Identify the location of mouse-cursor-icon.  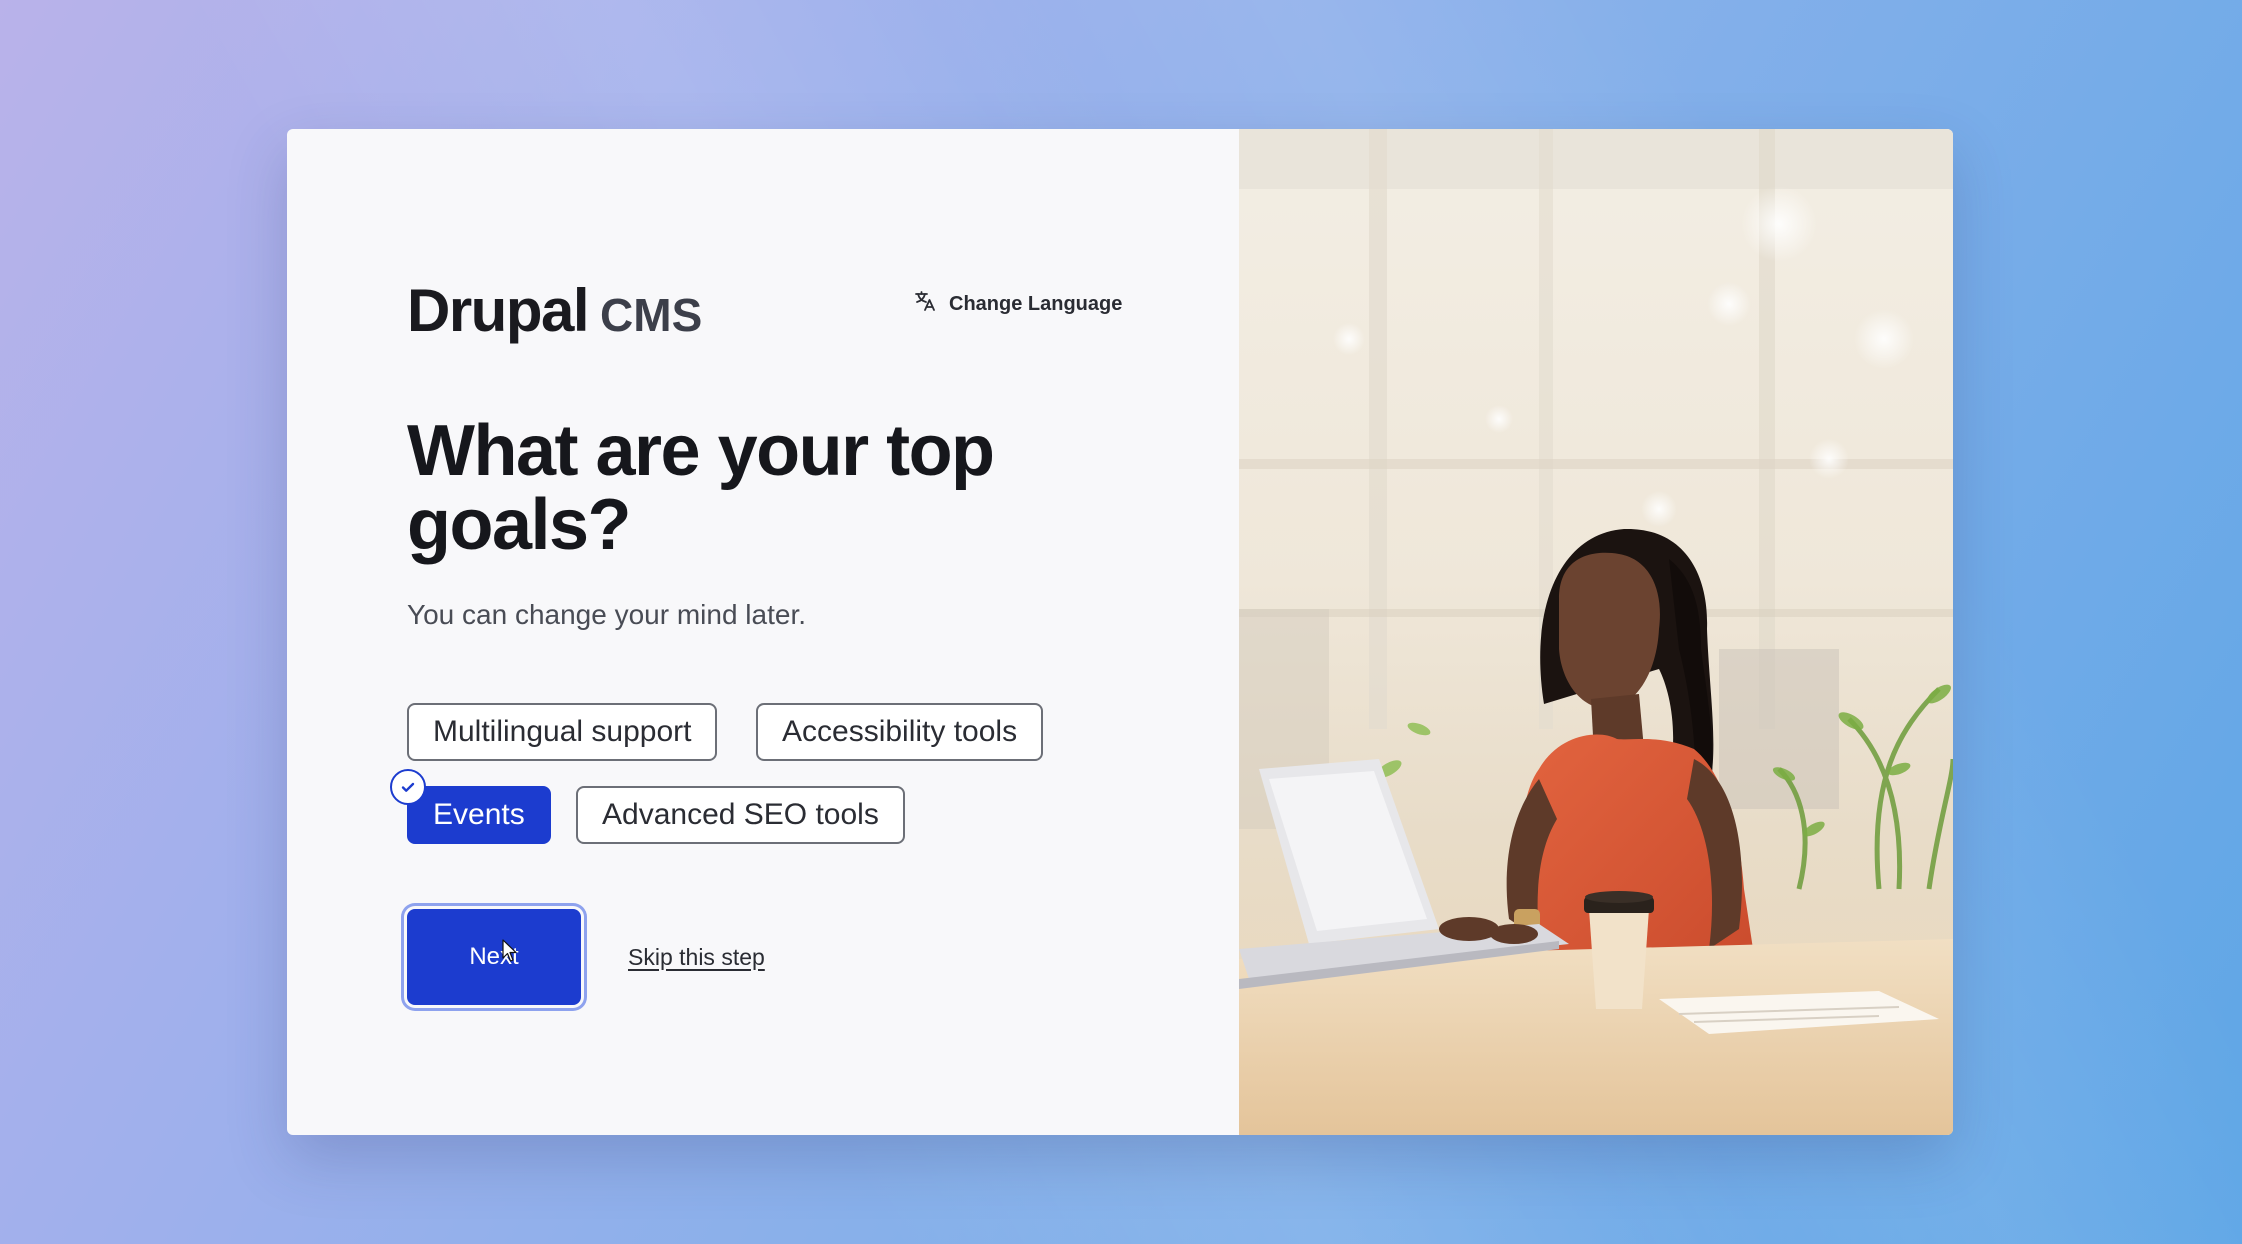
(509, 950).